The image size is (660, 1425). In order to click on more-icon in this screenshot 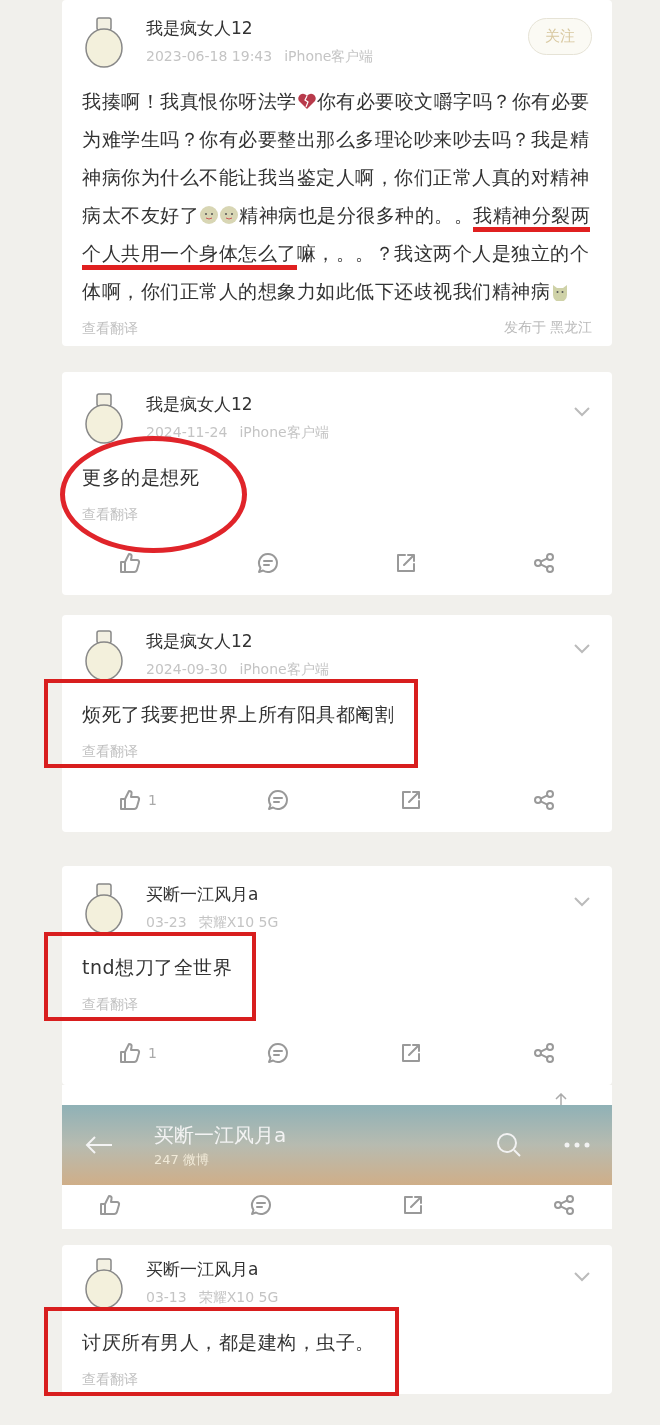, I will do `click(577, 1145)`.